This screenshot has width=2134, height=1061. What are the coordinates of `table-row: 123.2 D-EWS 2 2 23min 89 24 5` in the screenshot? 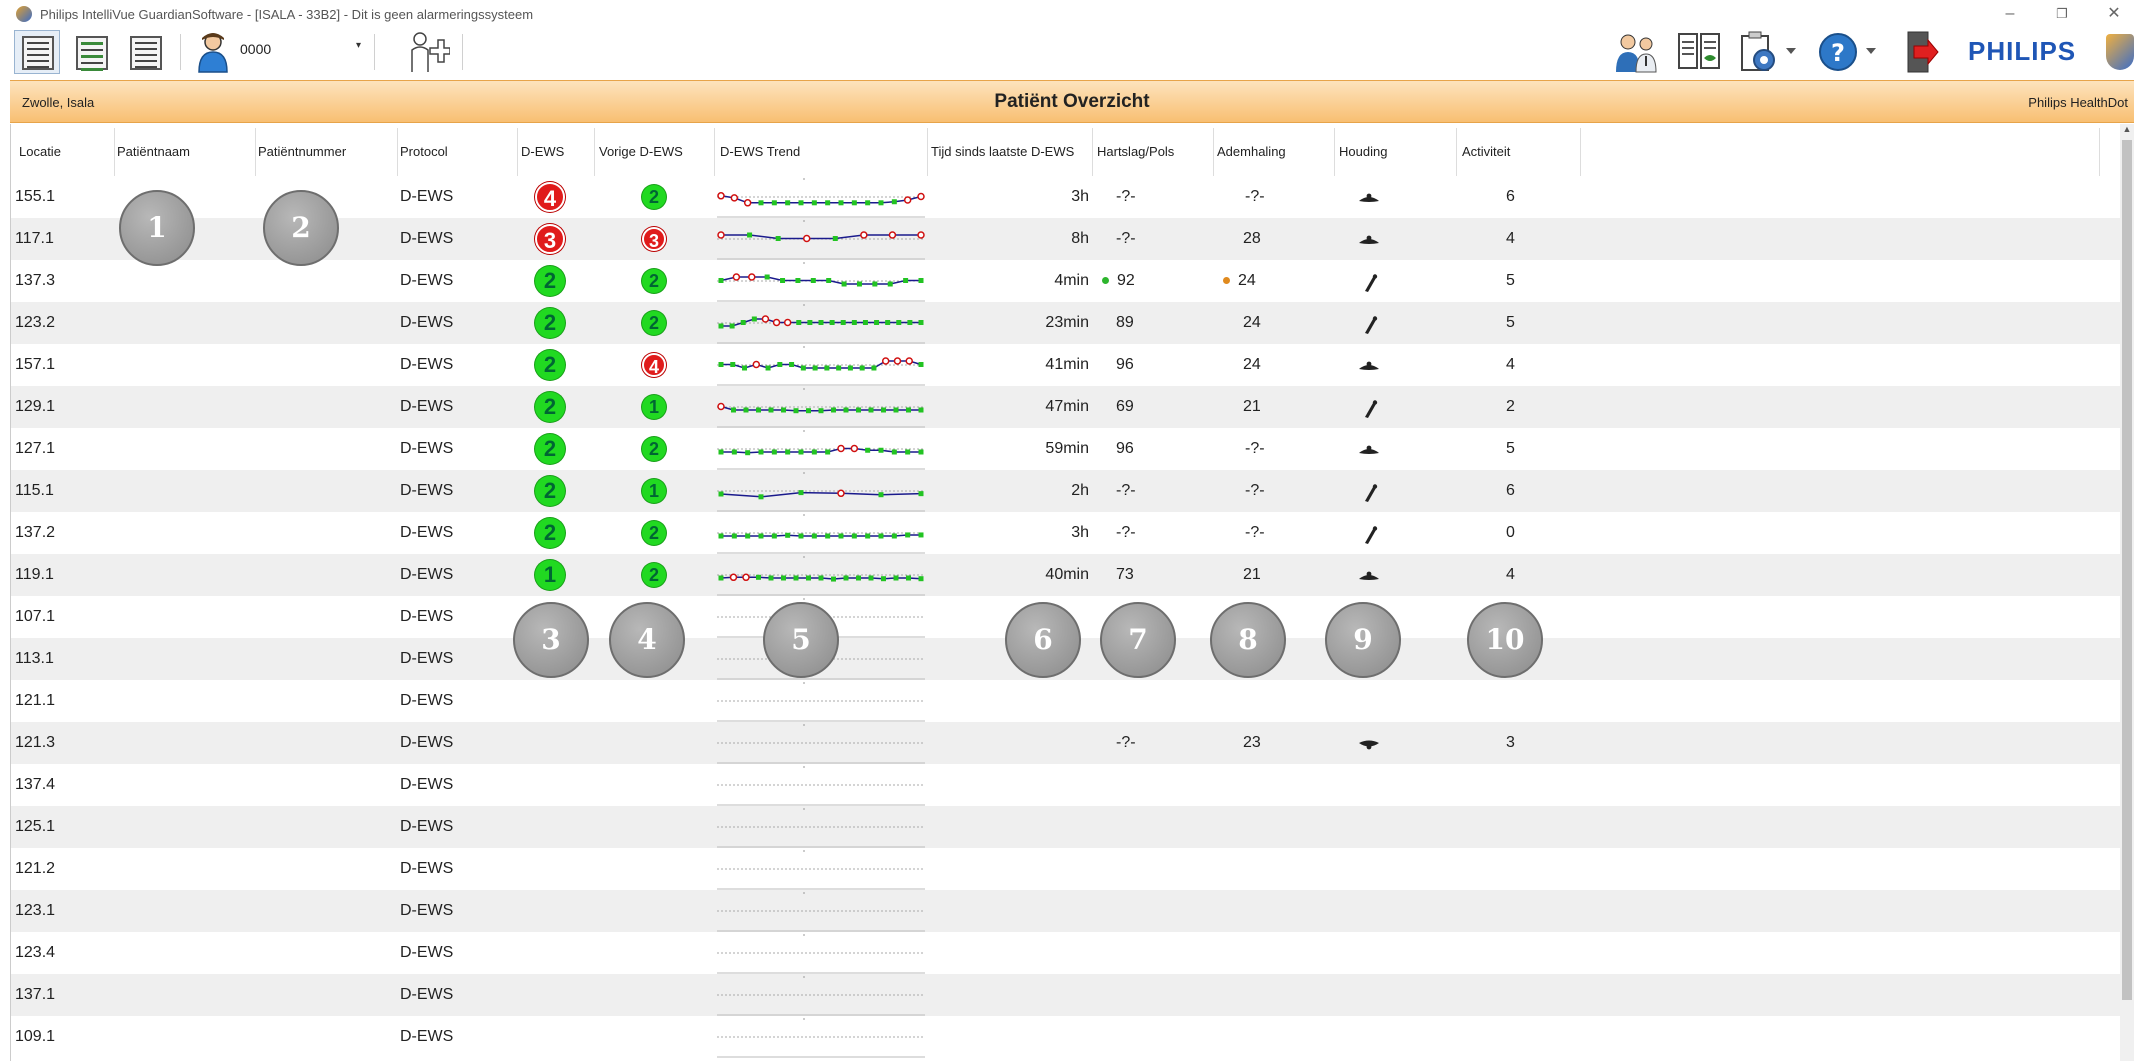 It's located at (1066, 323).